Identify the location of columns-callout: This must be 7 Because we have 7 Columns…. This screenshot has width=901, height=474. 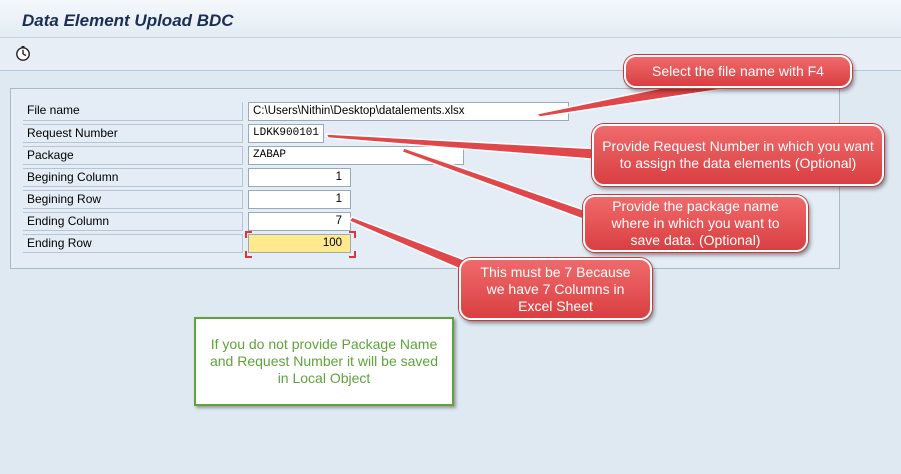
(555, 289).